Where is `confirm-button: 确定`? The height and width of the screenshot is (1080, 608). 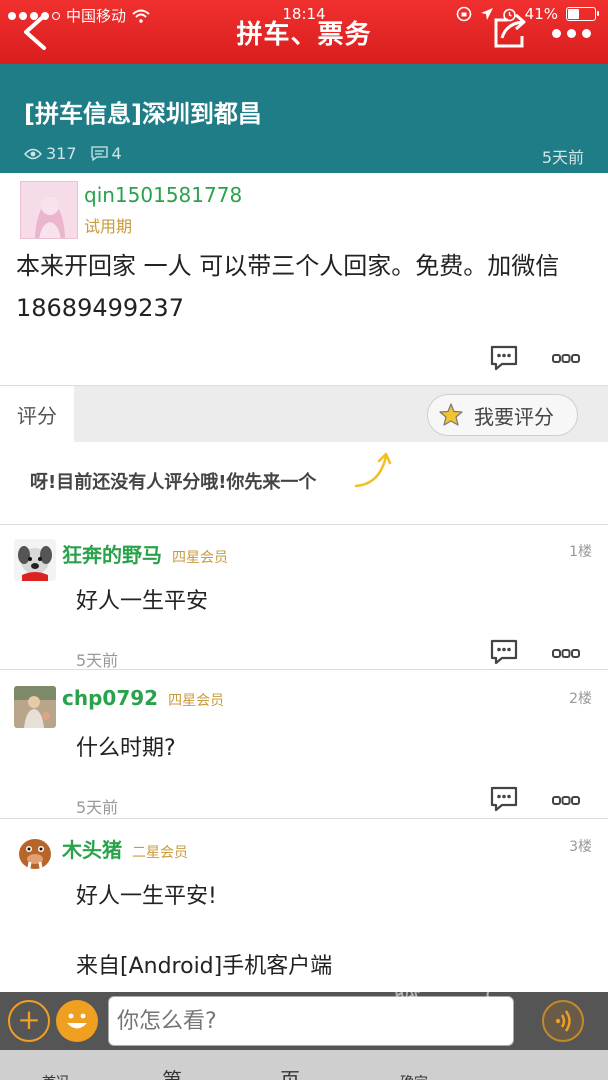 confirm-button: 确定 is located at coordinates (414, 1076).